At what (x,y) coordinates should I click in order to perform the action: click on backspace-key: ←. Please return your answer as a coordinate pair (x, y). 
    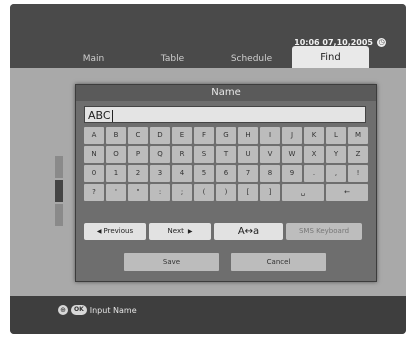
    Looking at the image, I should click on (347, 192).